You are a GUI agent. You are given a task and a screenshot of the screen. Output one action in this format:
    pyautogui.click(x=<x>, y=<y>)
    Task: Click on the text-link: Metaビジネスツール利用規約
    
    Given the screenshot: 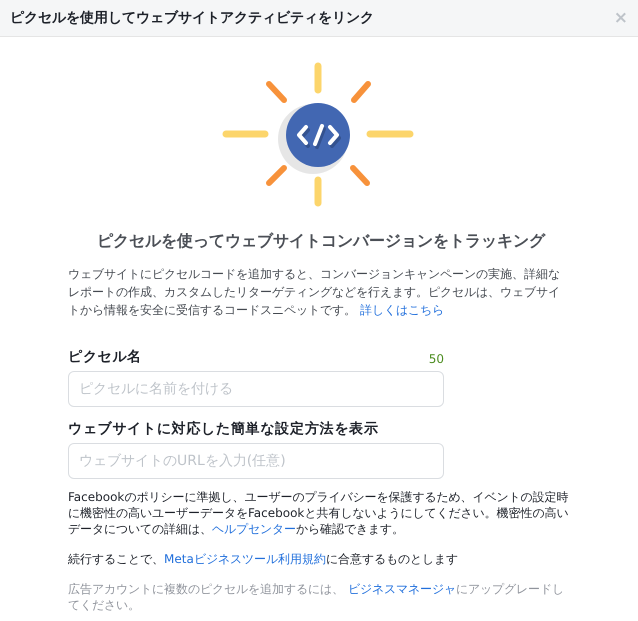 What is the action you would take?
    pyautogui.click(x=245, y=559)
    